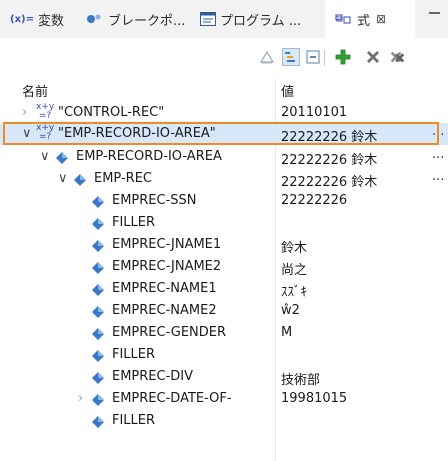  Describe the element at coordinates (344, 19) in the screenshot. I see `expressions-icon: ଷ` at that location.